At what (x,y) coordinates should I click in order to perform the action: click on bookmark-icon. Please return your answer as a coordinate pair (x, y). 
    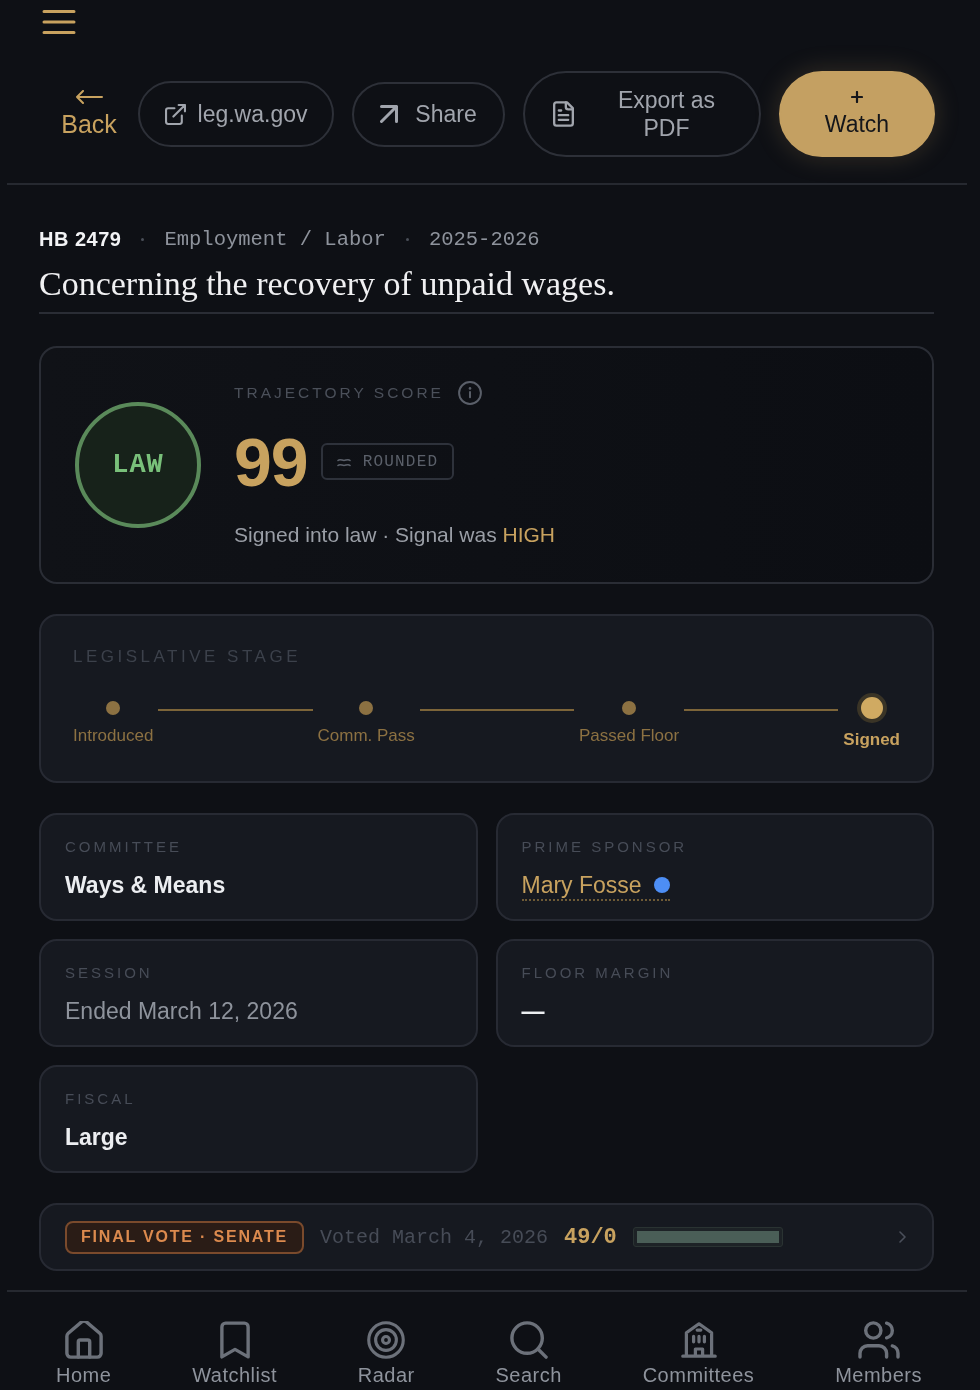
    Looking at the image, I should click on (234, 1340).